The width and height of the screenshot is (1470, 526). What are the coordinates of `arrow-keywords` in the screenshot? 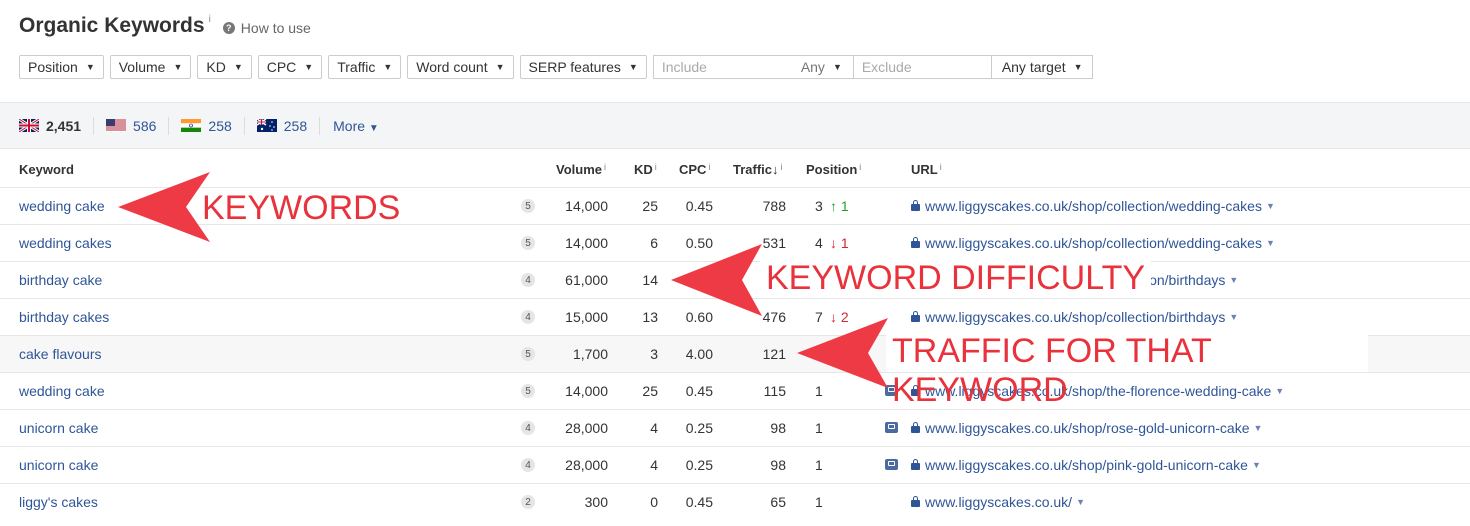 It's located at (164, 207).